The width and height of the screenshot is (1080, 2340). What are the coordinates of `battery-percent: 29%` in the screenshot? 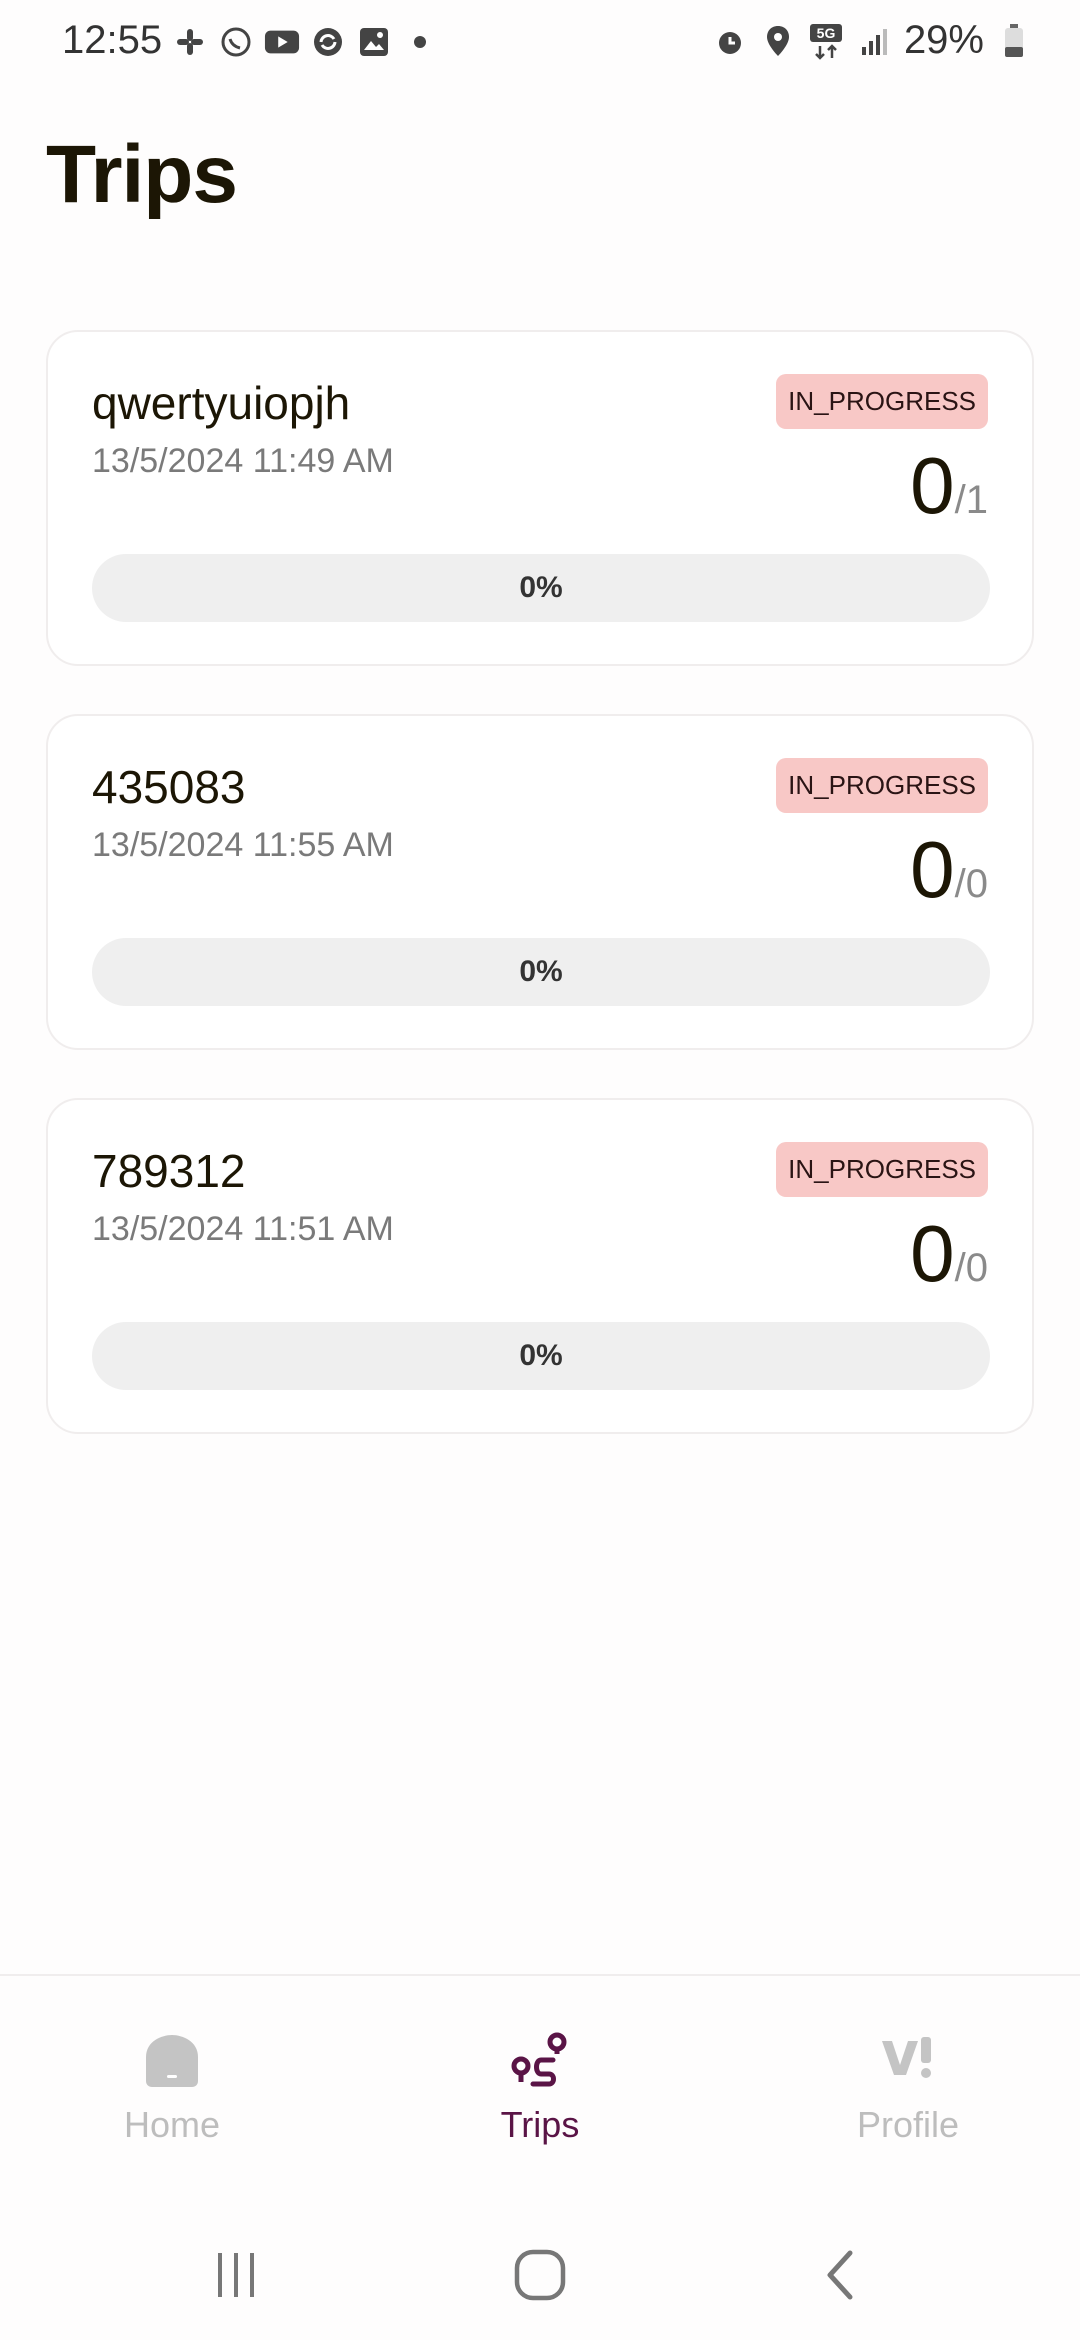 It's located at (943, 40).